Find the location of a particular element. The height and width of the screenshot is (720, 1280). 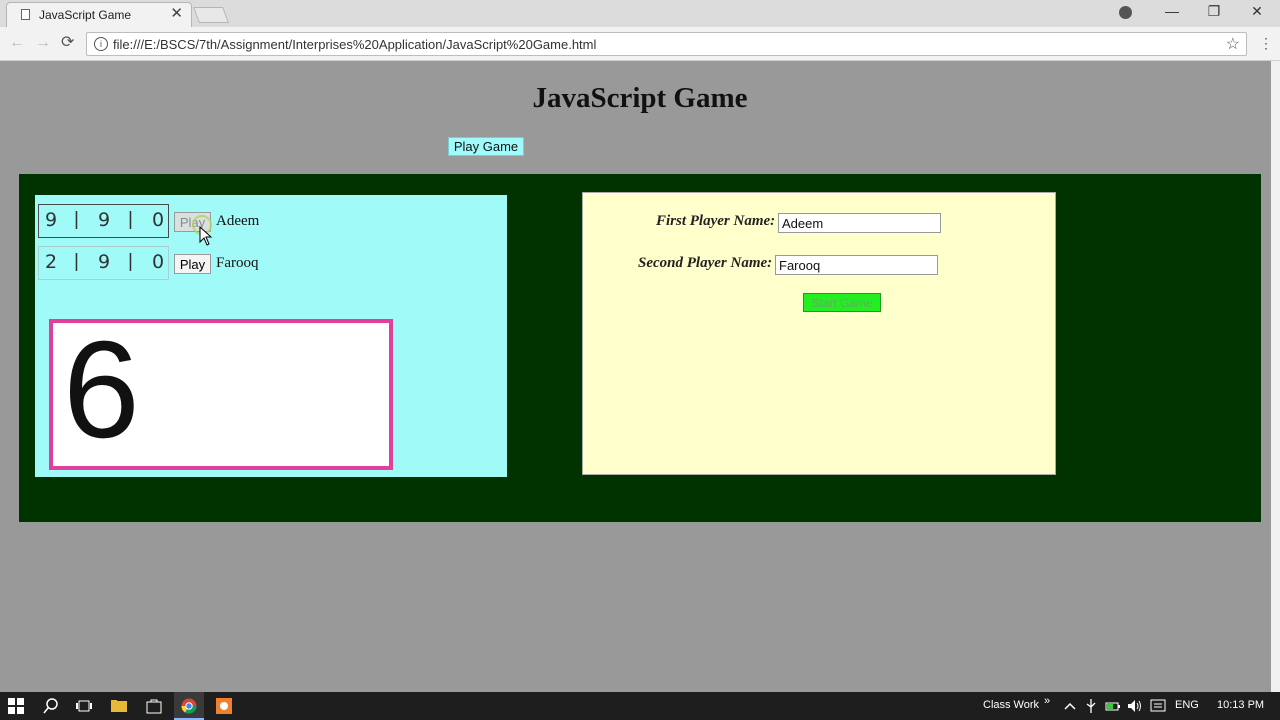

clock-time: 10:13 PM is located at coordinates (1240, 705).